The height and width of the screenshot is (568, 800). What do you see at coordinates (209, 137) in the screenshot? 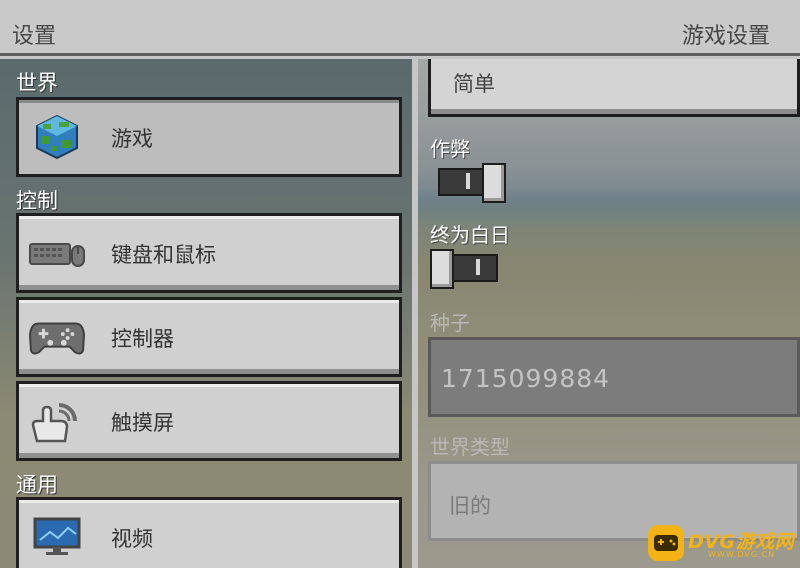
I see `sidebar-item-game: 游戏` at bounding box center [209, 137].